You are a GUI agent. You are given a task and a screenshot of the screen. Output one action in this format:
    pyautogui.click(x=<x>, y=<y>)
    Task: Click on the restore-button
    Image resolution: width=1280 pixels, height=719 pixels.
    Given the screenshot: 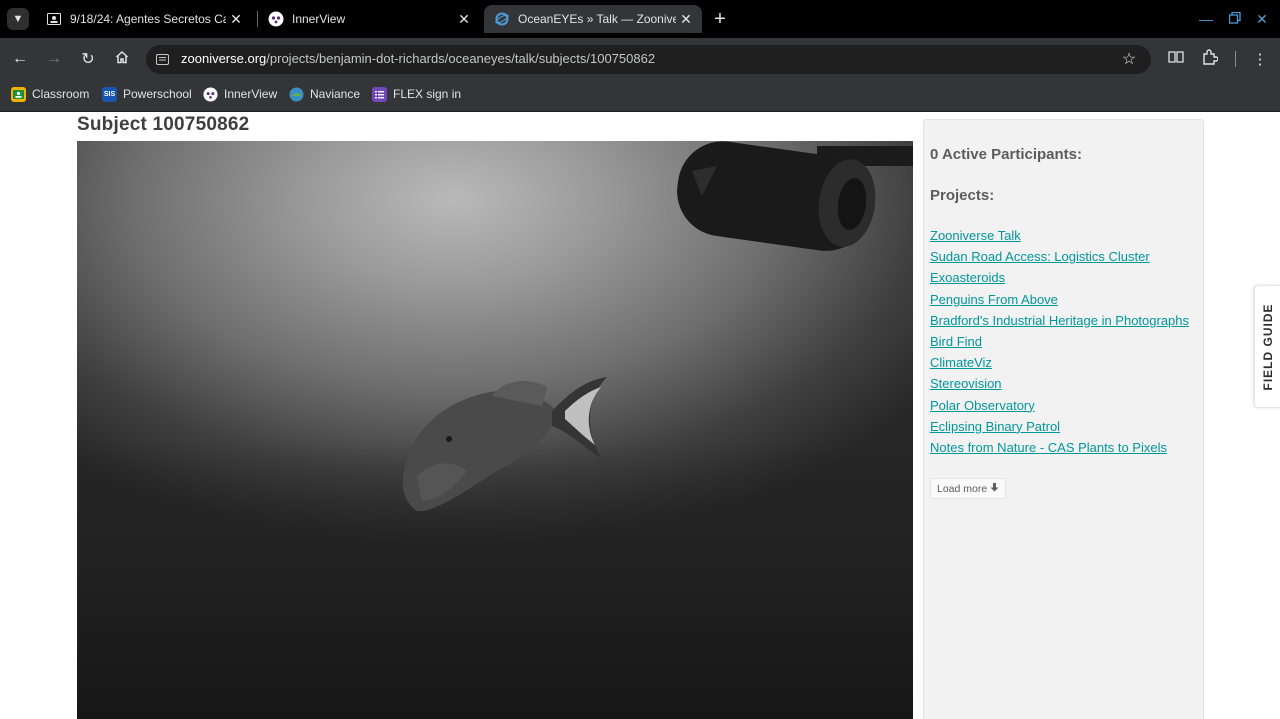 What is the action you would take?
    pyautogui.click(x=1235, y=19)
    